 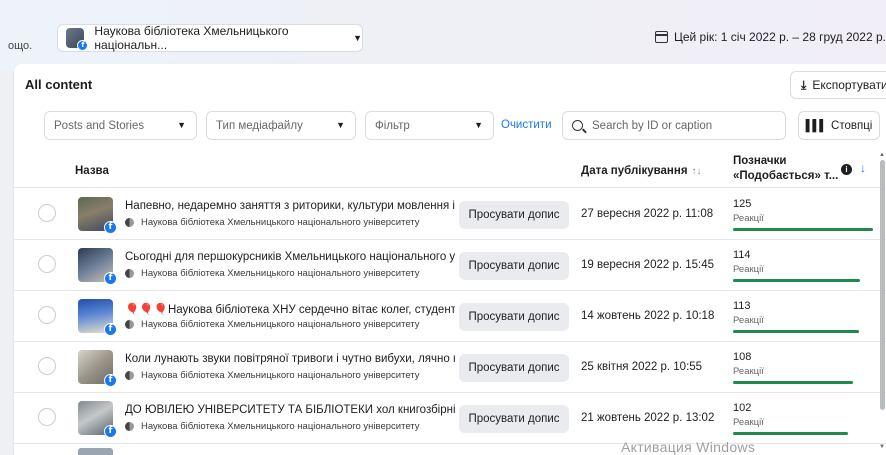 I want to click on scroll-up-icon: ▲, so click(x=882, y=155).